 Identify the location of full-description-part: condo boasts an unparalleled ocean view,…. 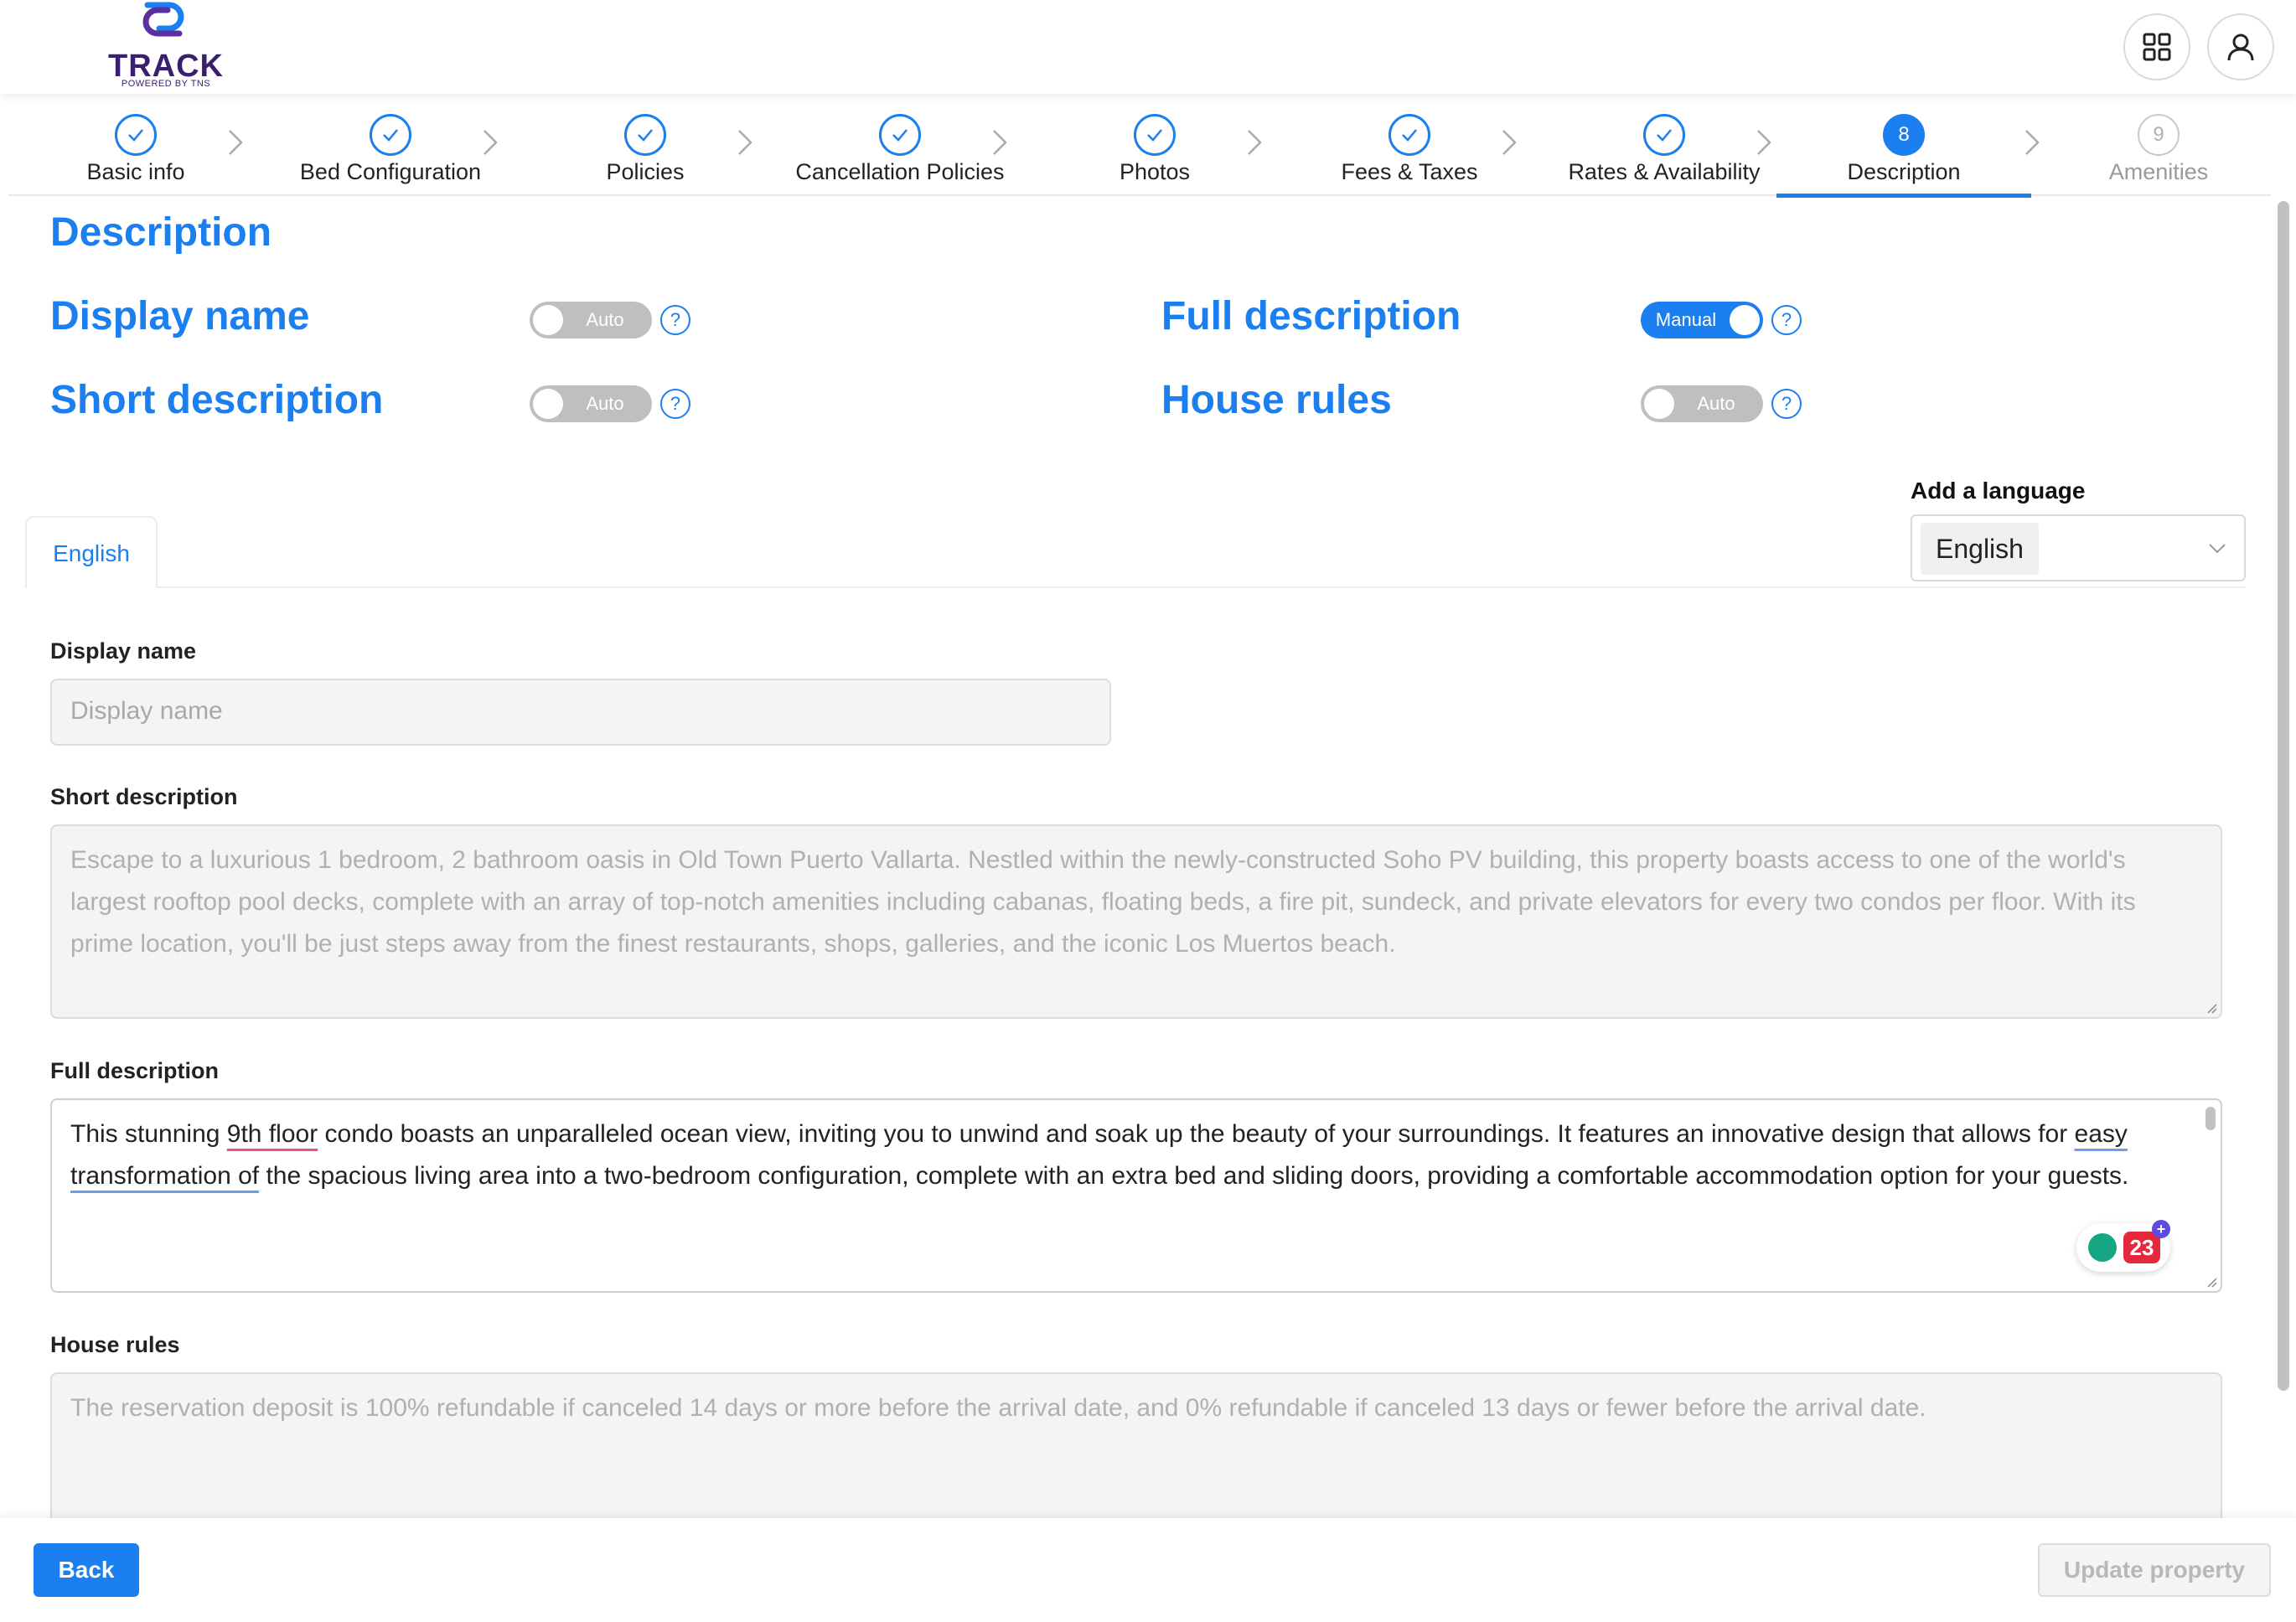
(1197, 1134).